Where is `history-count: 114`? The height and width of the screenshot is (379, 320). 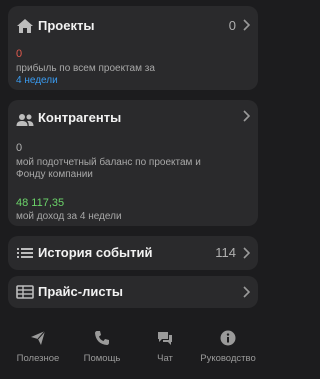
history-count: 114 is located at coordinates (225, 252).